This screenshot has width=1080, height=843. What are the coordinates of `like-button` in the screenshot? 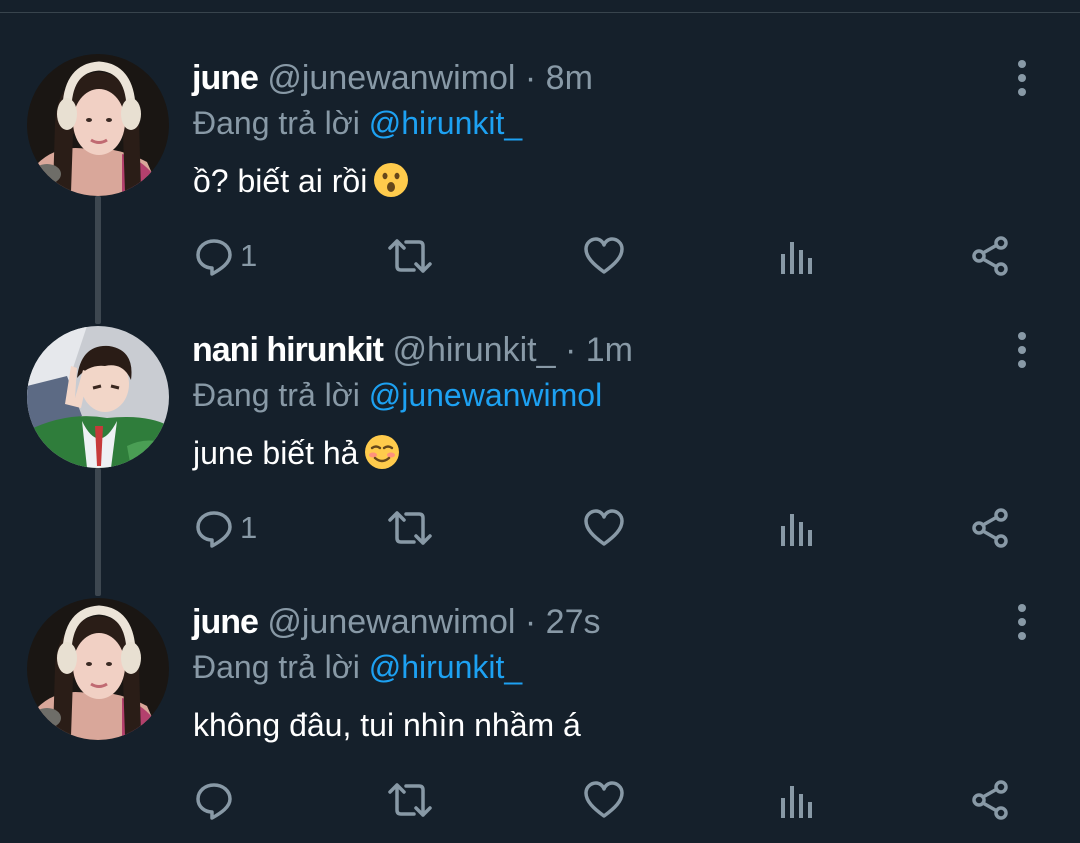 It's located at (604, 800).